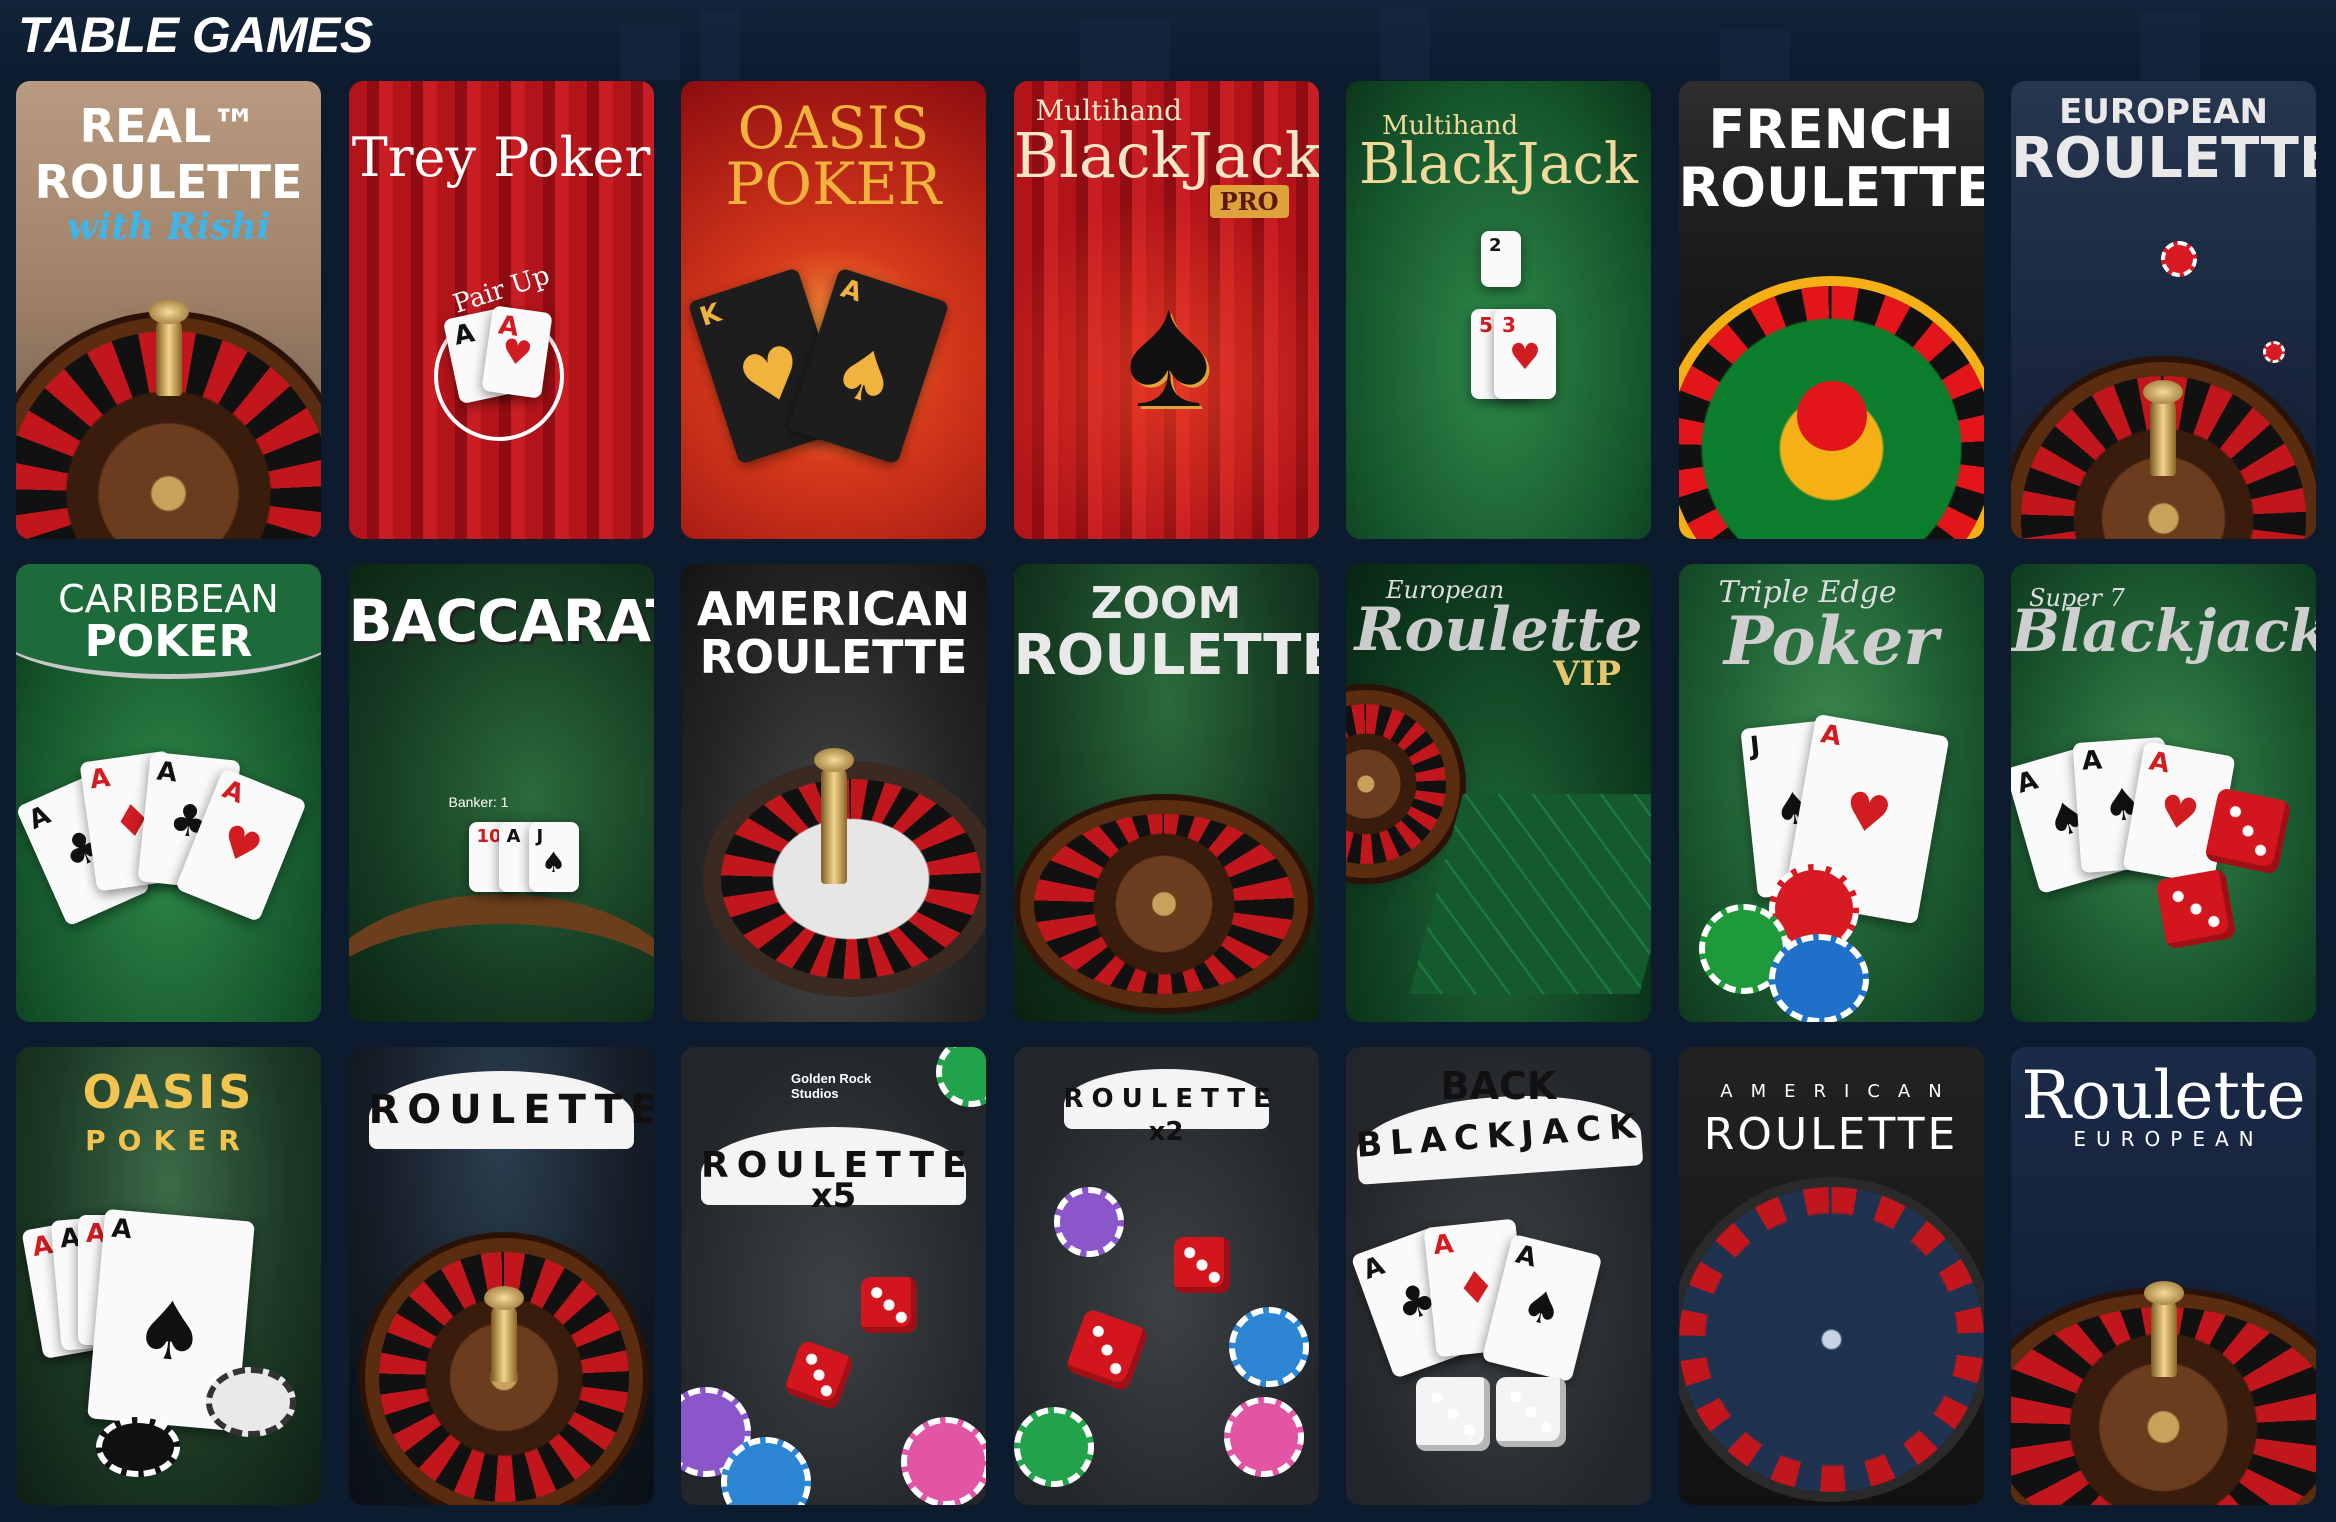 The image size is (2336, 1522). I want to click on chip-red-icon, so click(2179, 259).